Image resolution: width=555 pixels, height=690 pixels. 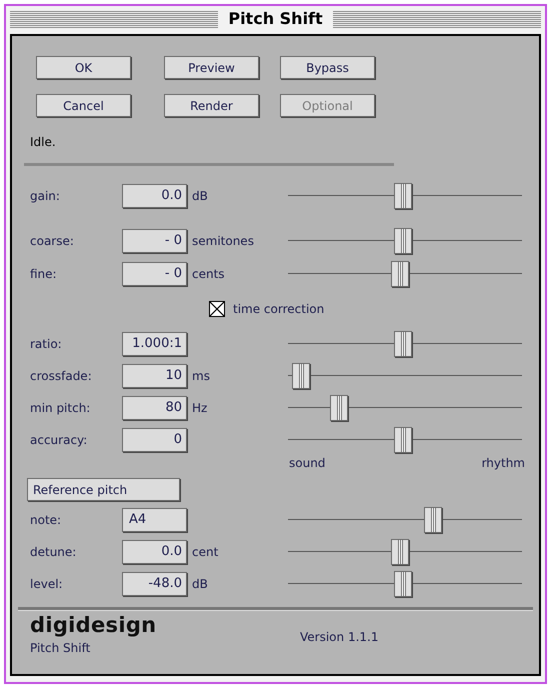 I want to click on value-field: -48.0, so click(x=154, y=584).